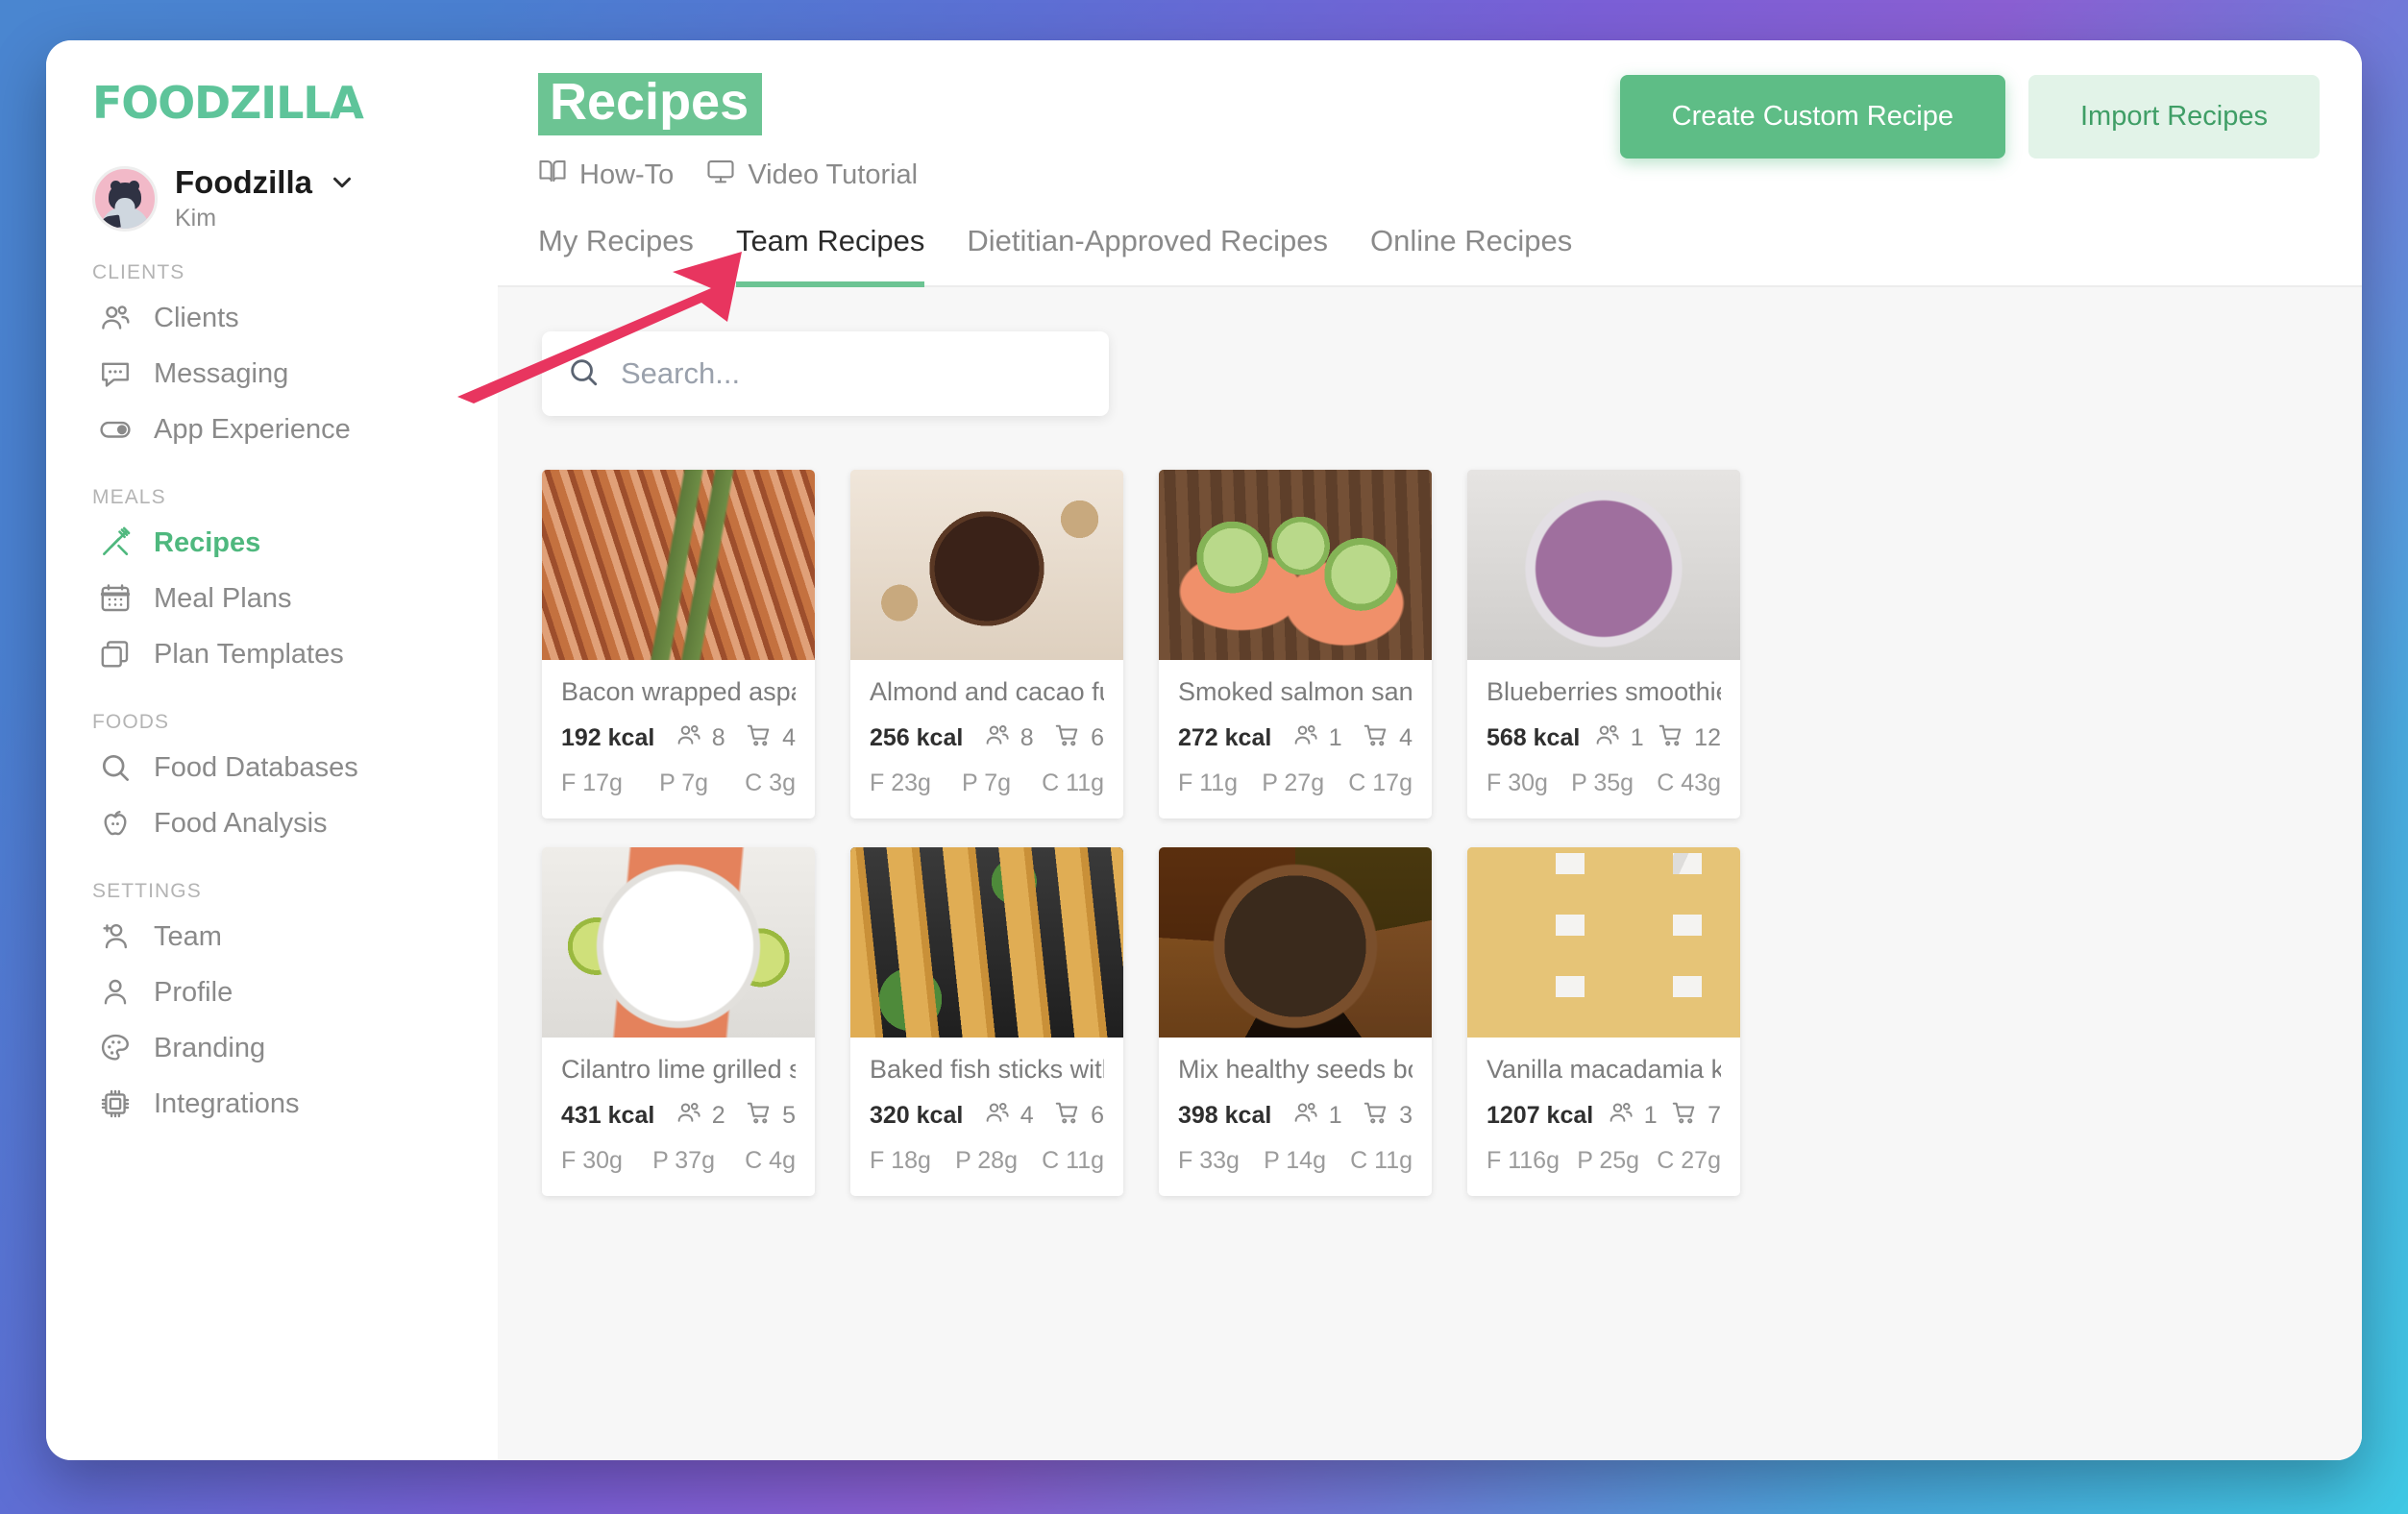 The image size is (2408, 1514). I want to click on sidebar-item-label: Branding, so click(210, 1047).